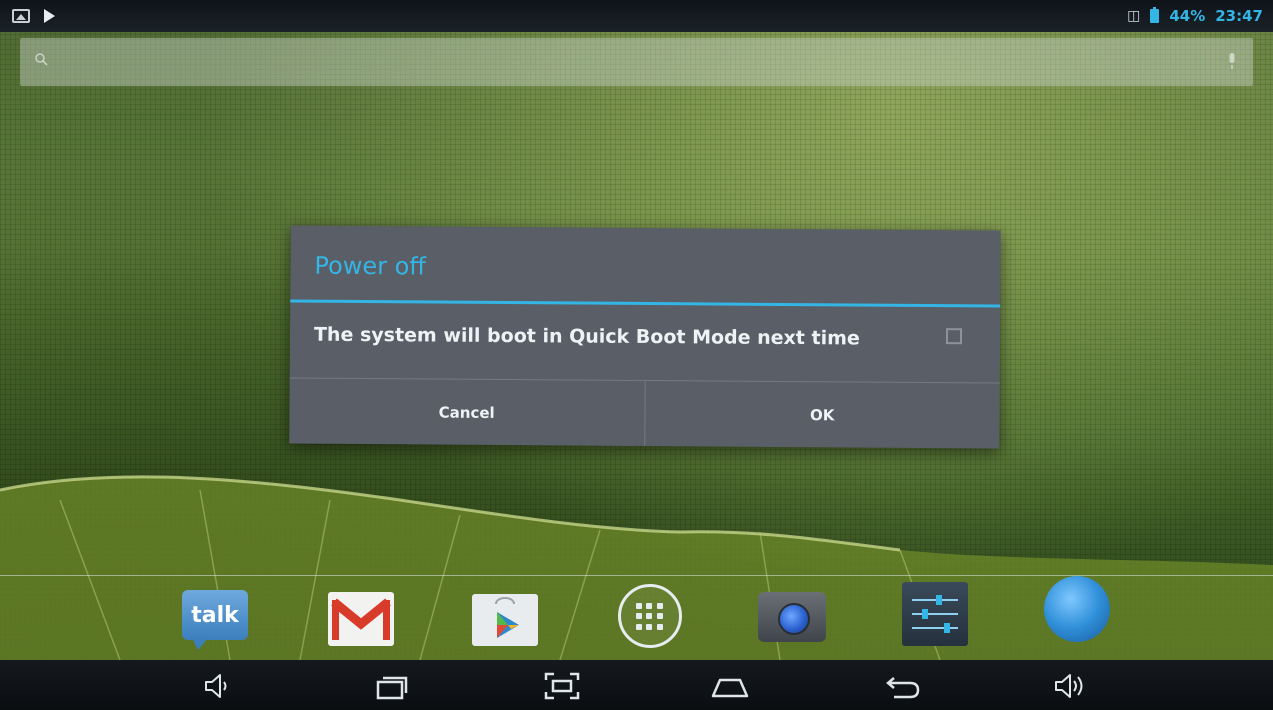 The image size is (1273, 710). What do you see at coordinates (636, 685) in the screenshot?
I see `navigation-bar` at bounding box center [636, 685].